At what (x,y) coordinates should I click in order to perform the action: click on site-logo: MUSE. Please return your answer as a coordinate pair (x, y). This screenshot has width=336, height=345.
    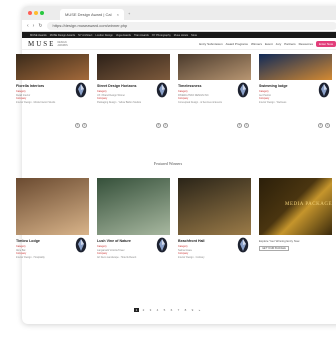
    Looking at the image, I should click on (41, 44).